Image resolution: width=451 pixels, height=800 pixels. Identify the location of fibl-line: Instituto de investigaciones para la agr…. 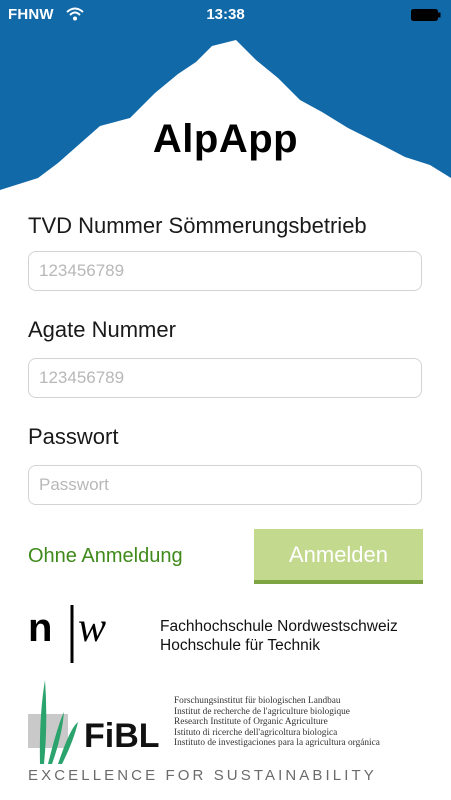
(277, 743).